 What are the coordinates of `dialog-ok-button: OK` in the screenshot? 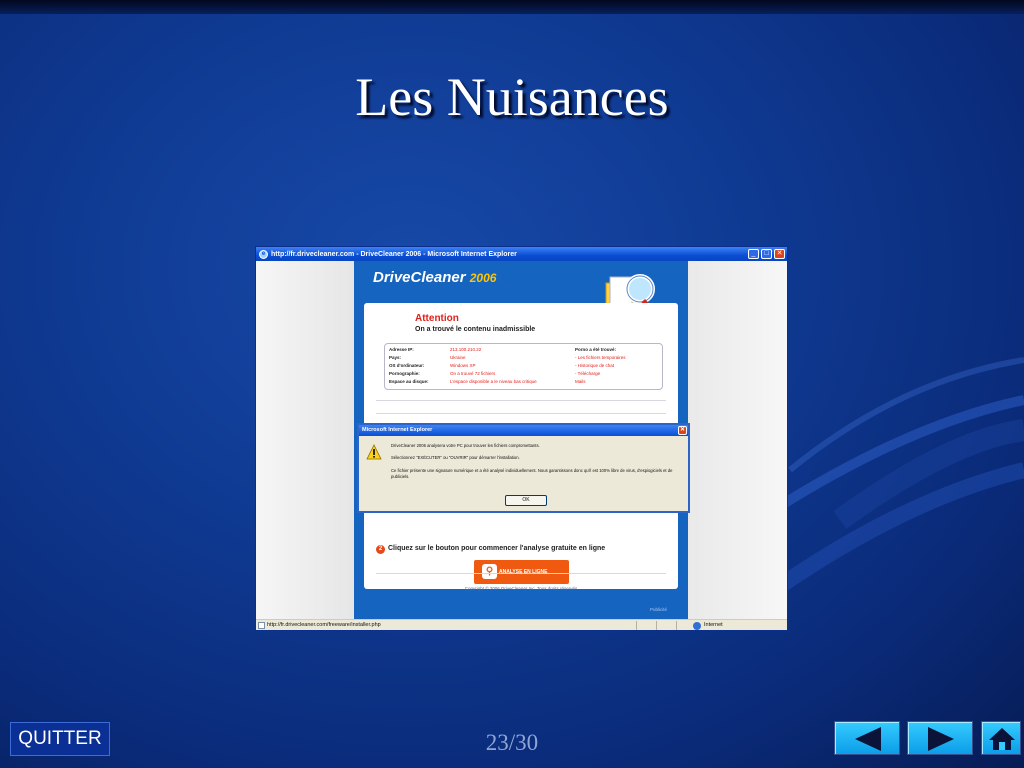 It's located at (526, 500).